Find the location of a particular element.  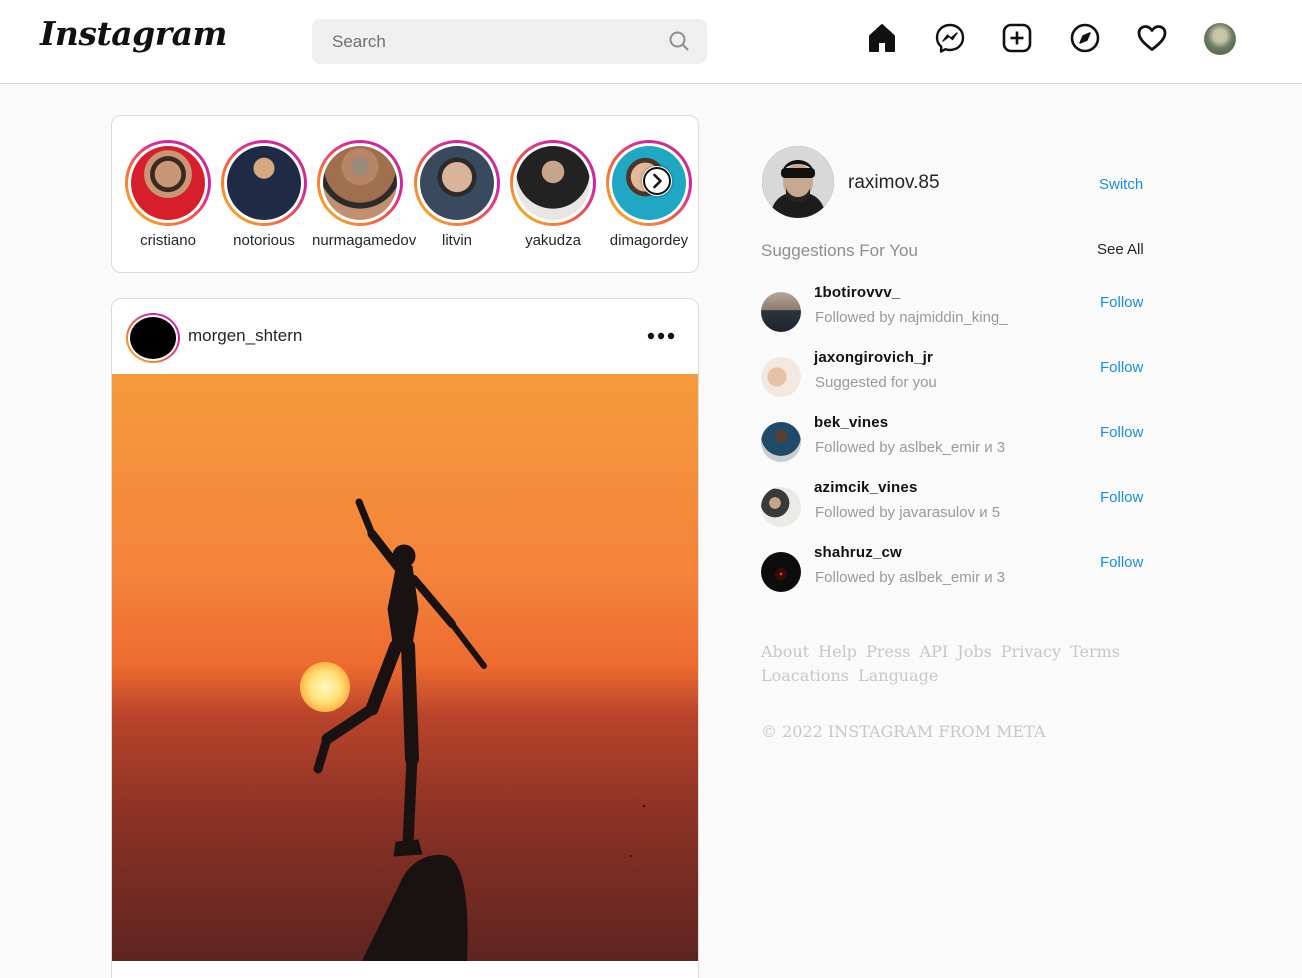

profile-photo is located at coordinates (798, 182).